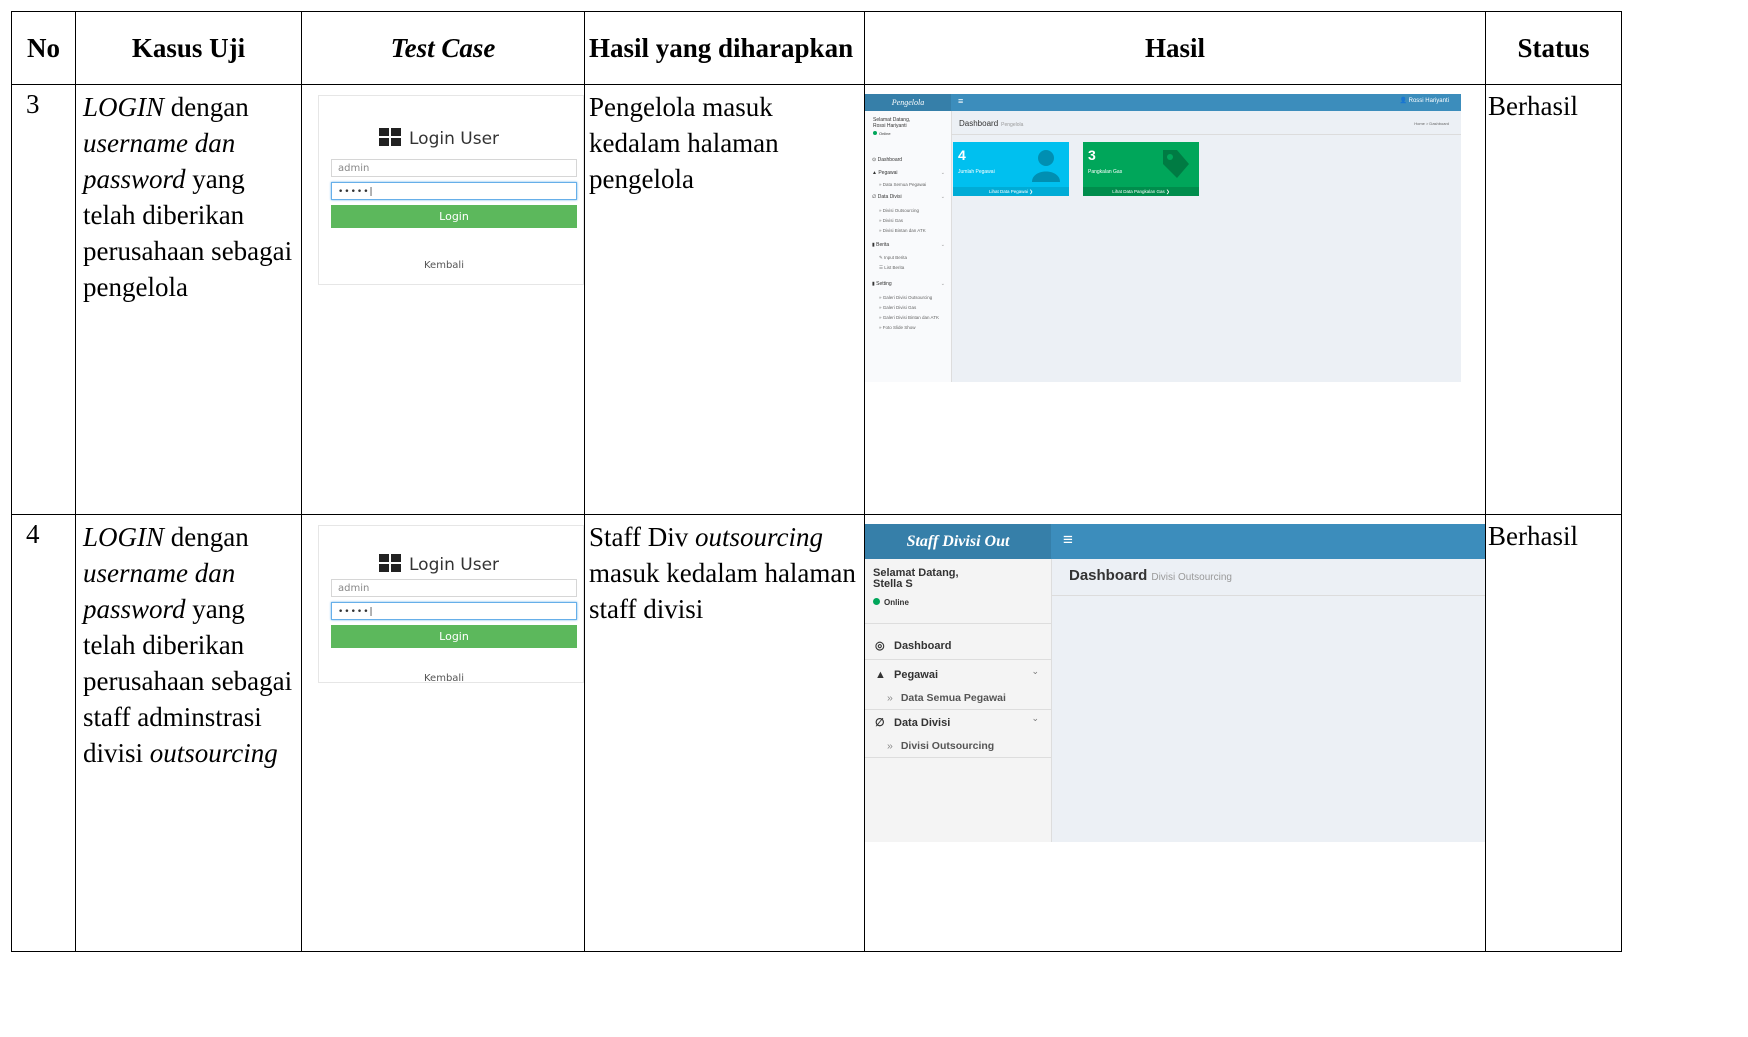 The height and width of the screenshot is (1037, 1748). Describe the element at coordinates (891, 220) in the screenshot. I see `sidebar-subitem-divisi-gas: » Divisi Gas` at that location.